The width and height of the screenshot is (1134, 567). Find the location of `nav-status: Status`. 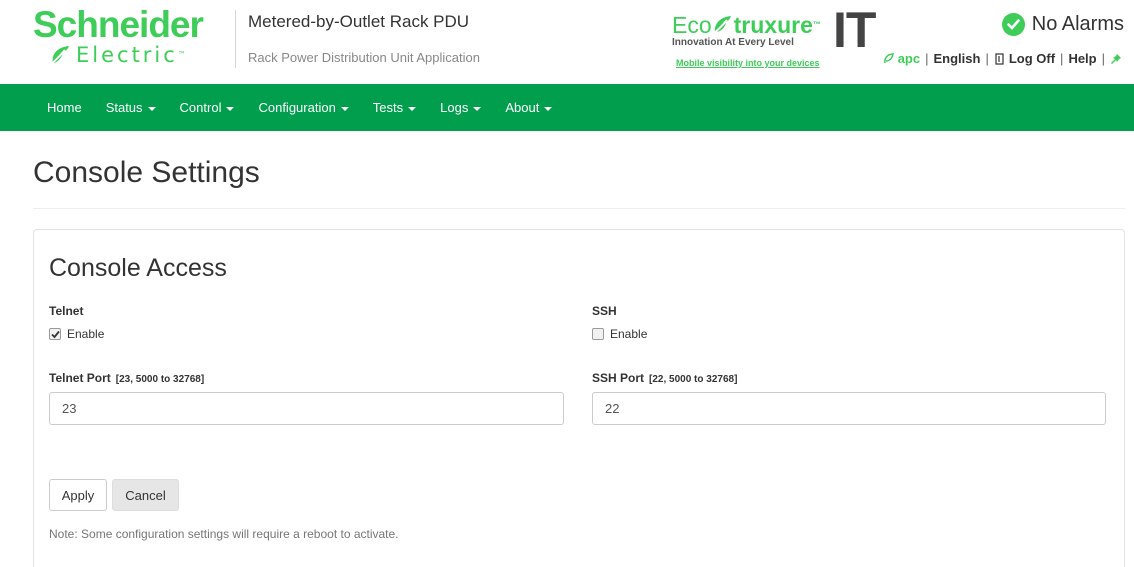

nav-status: Status is located at coordinates (131, 107).